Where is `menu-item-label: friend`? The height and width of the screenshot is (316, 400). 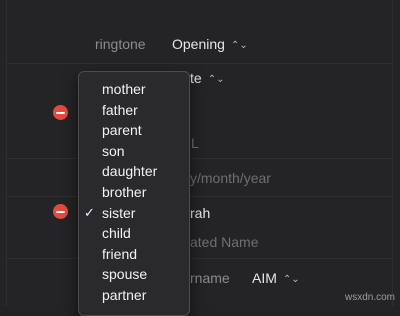 menu-item-label: friend is located at coordinates (120, 253).